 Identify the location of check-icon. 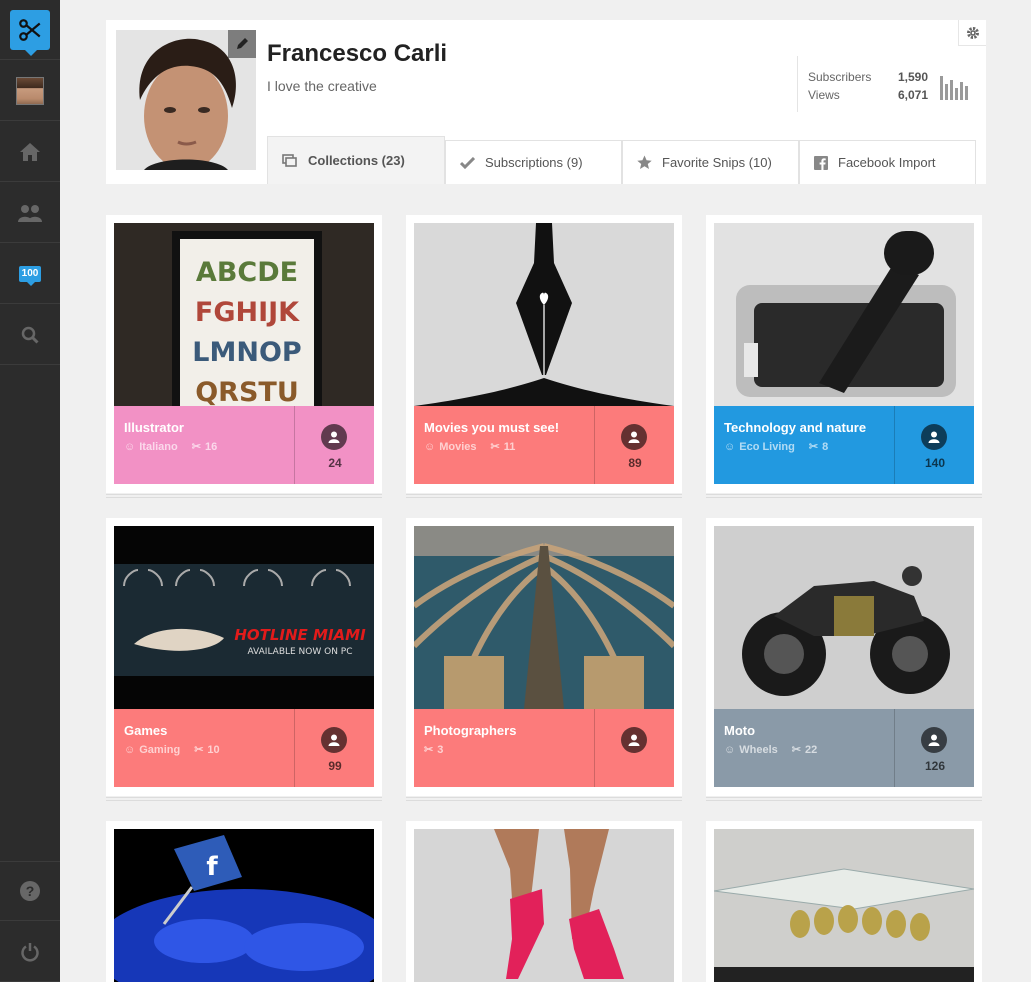
(467, 162).